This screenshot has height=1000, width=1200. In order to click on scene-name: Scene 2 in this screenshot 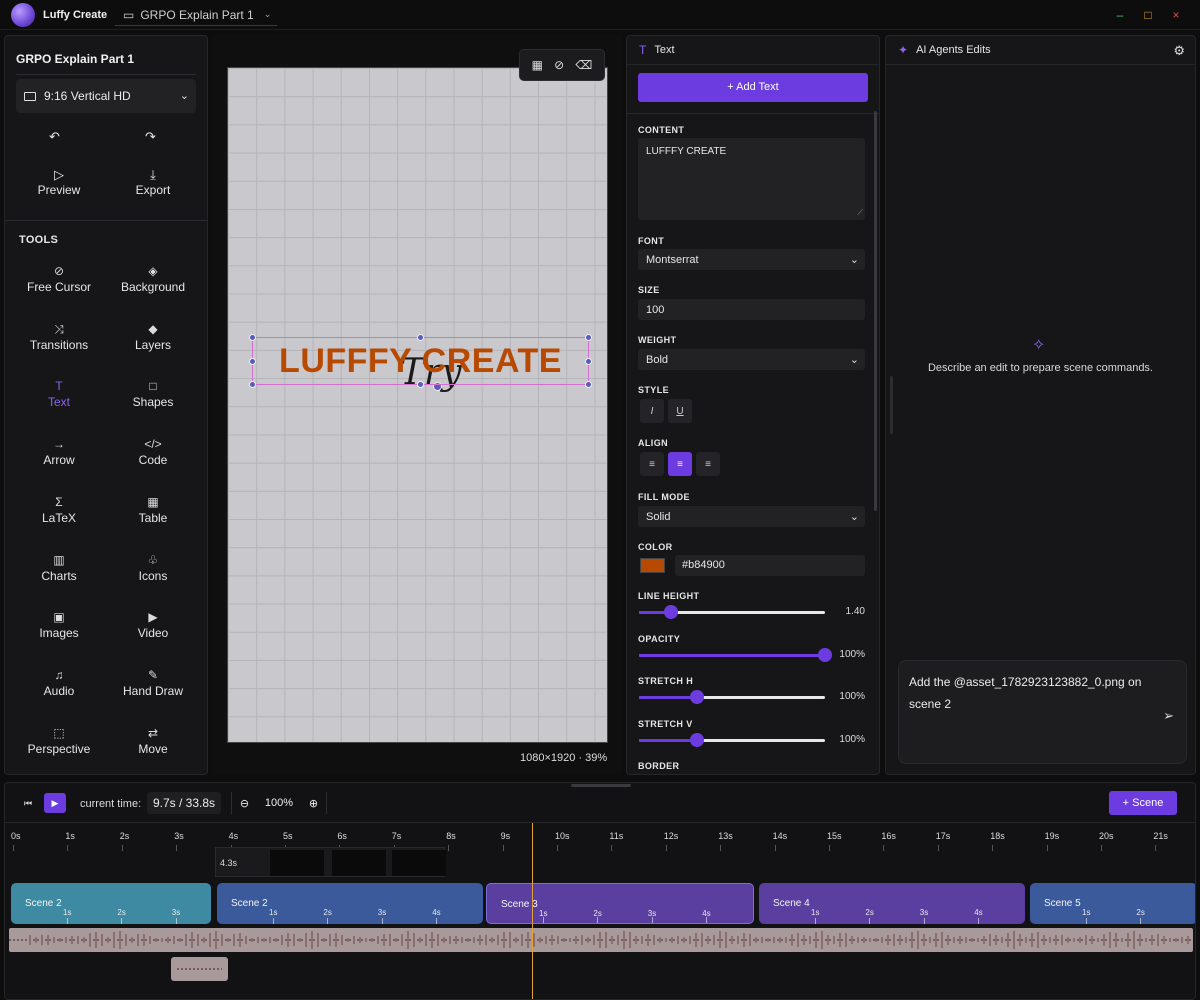, I will do `click(43, 903)`.